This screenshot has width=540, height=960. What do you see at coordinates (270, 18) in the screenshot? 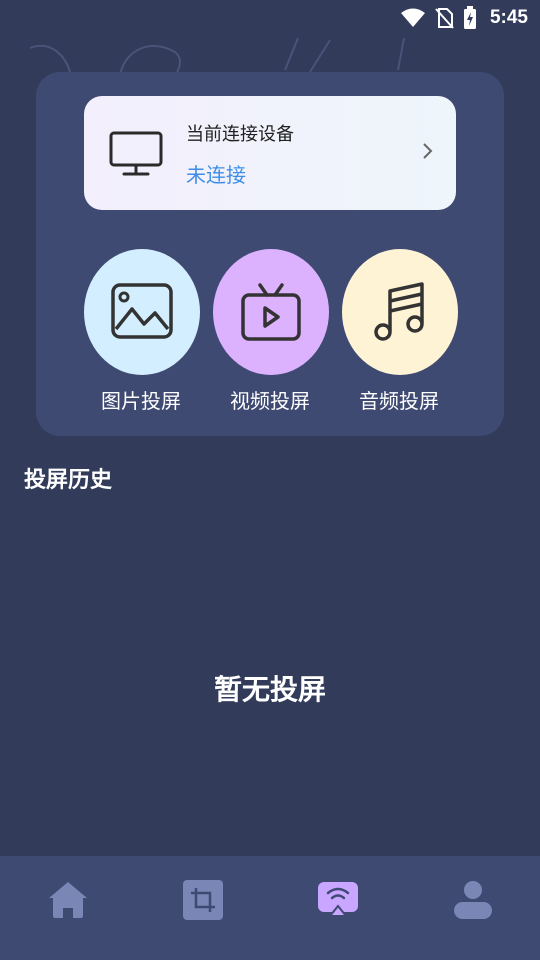
I see `status-bar: 5:45` at bounding box center [270, 18].